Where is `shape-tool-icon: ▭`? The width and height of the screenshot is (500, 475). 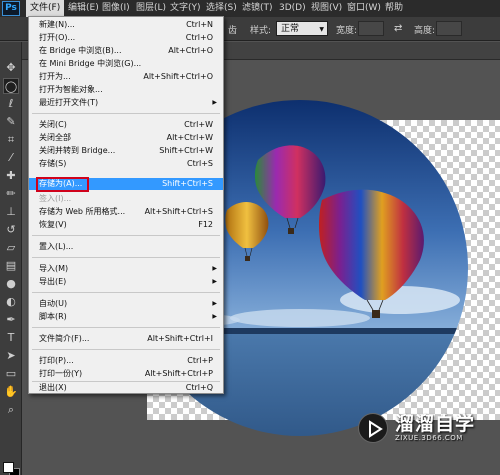 shape-tool-icon: ▭ is located at coordinates (11, 374).